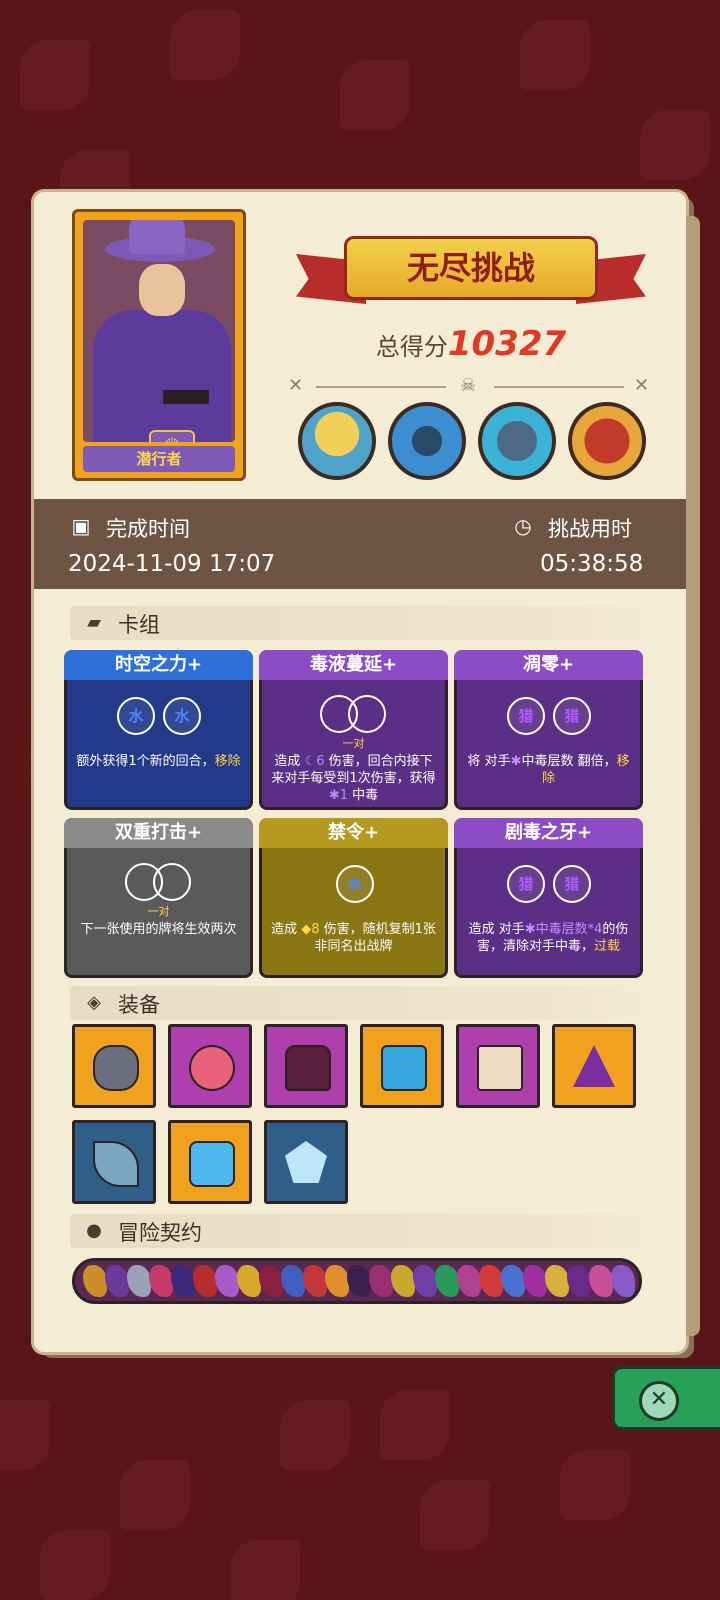 The image size is (720, 1600). What do you see at coordinates (94, 1002) in the screenshot?
I see `cube-icon: ◈` at bounding box center [94, 1002].